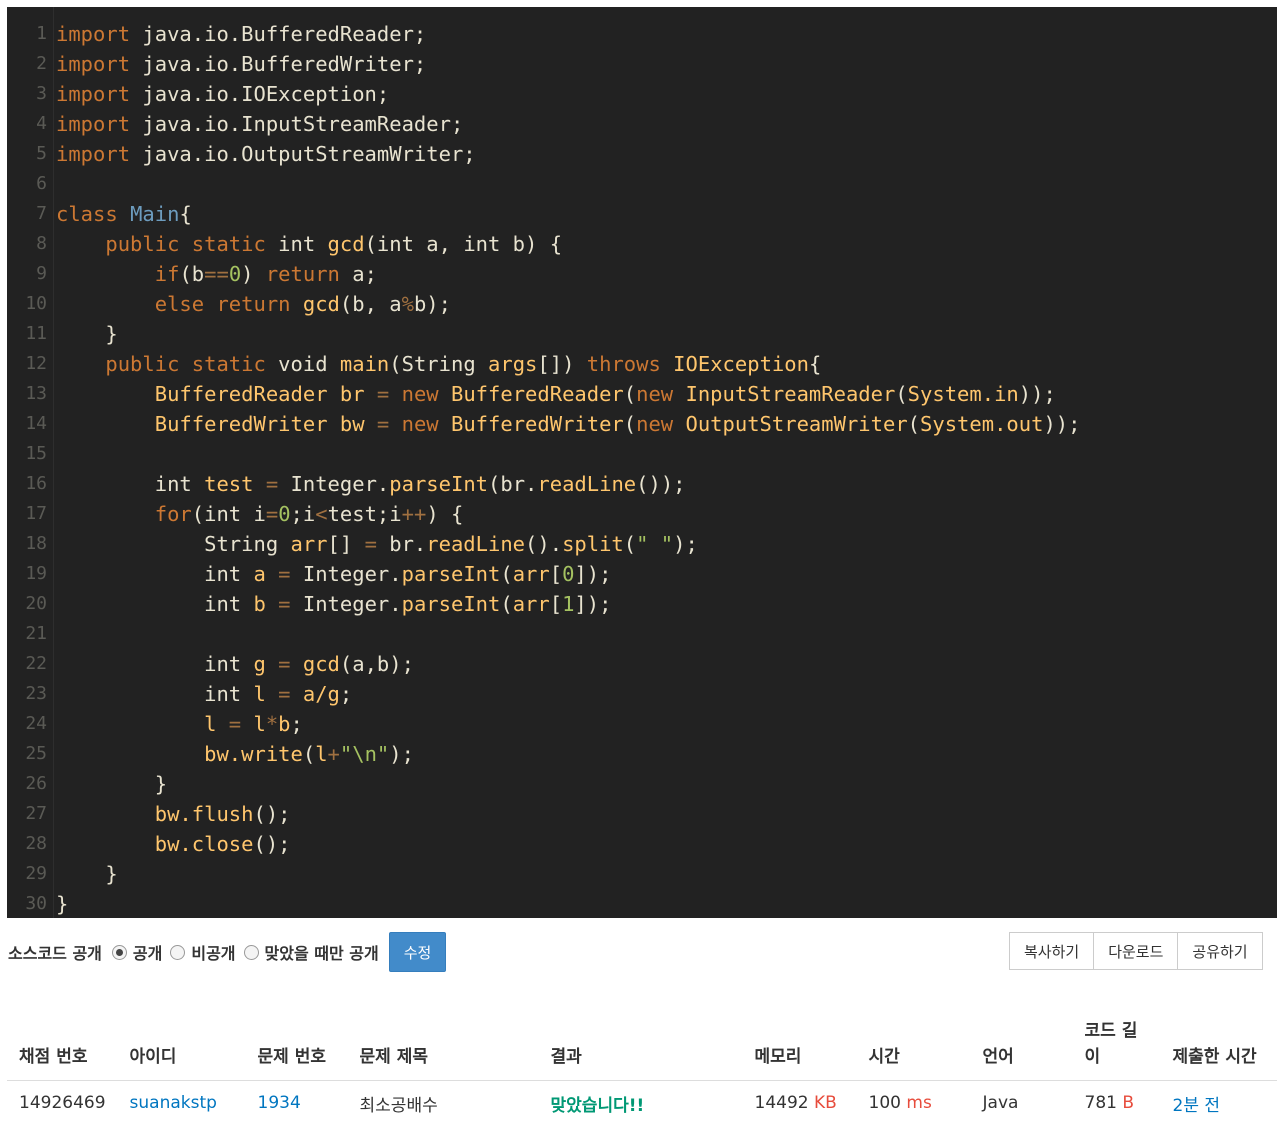 The image size is (1284, 1130). Describe the element at coordinates (825, 1103) in the screenshot. I see `memory-unit: KB` at that location.